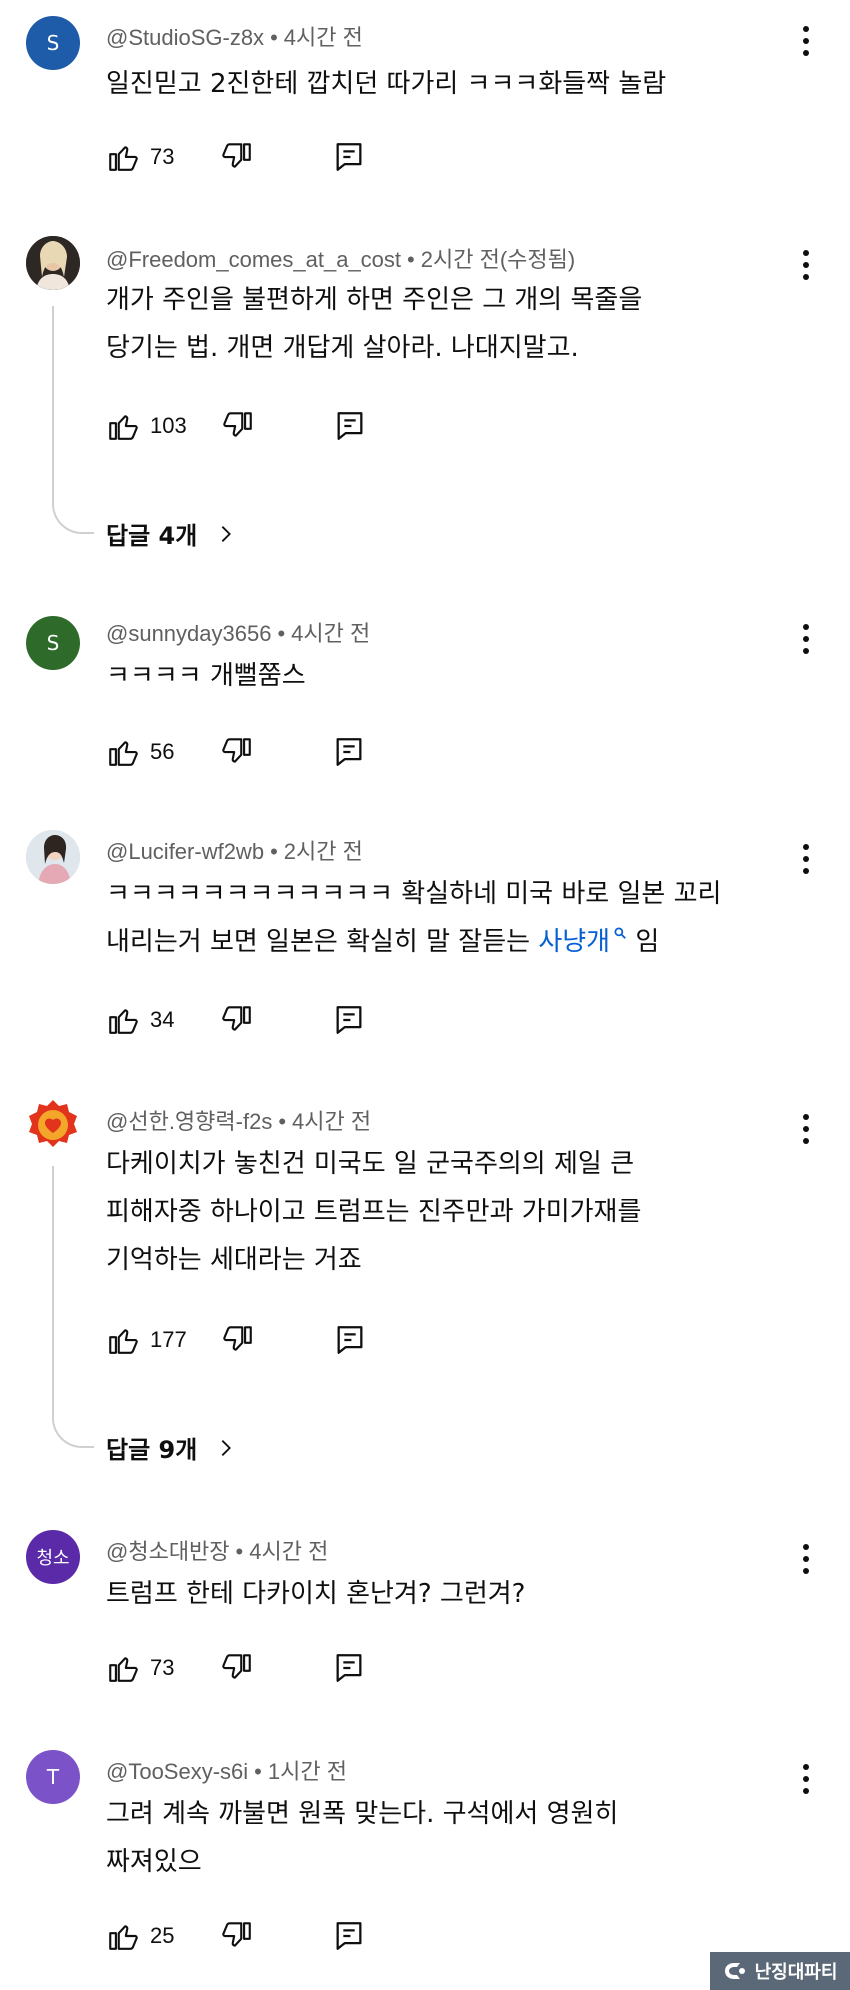  What do you see at coordinates (425, 1610) in the screenshot?
I see `comment: 청소 @청소대반장 • 4시간 전 트럼프 한테 다카이치 혼난겨? 그런겨? 73` at bounding box center [425, 1610].